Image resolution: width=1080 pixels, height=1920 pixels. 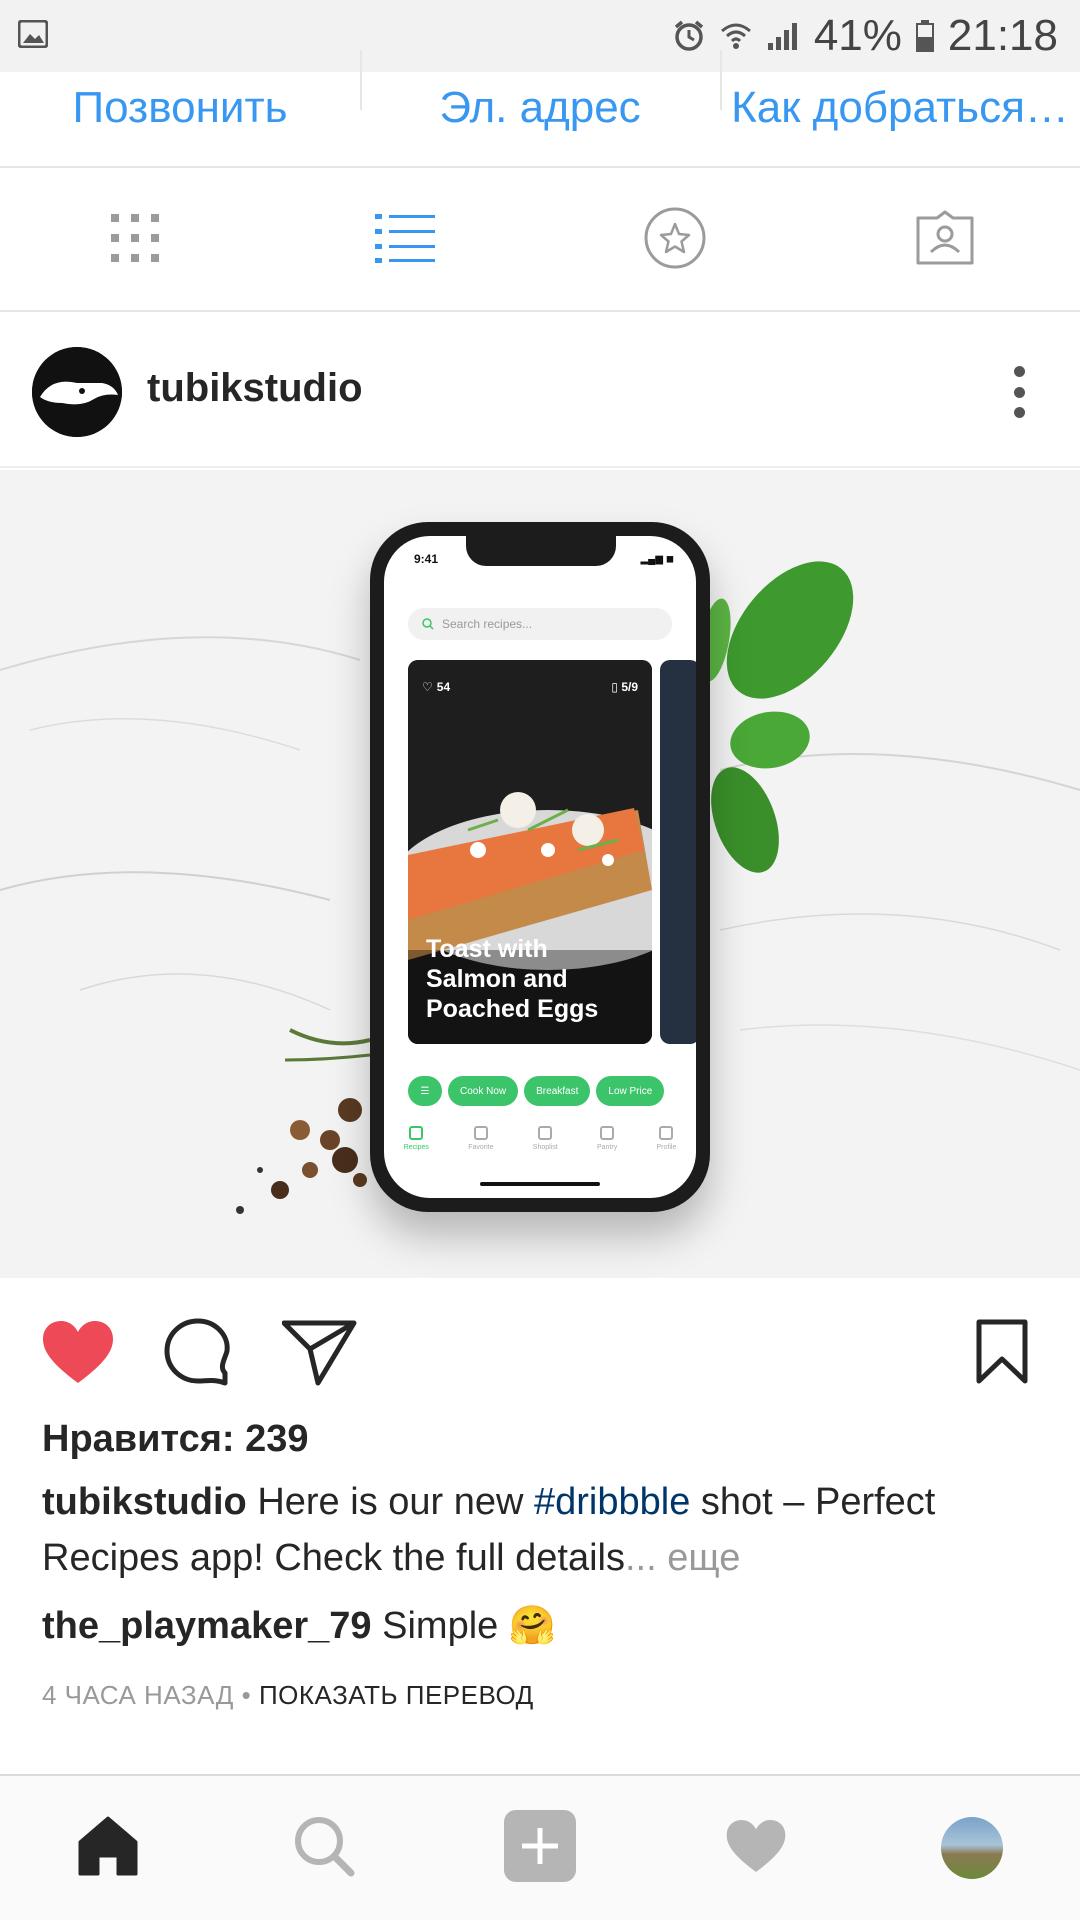 I want to click on tab-list, so click(x=405, y=240).